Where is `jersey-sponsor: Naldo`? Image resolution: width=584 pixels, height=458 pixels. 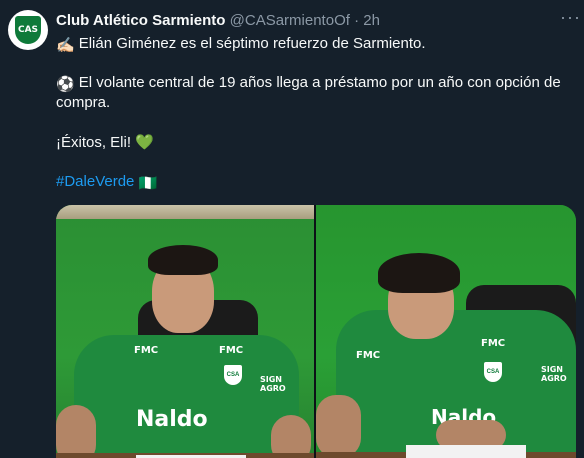
jersey-sponsor: Naldo is located at coordinates (172, 419).